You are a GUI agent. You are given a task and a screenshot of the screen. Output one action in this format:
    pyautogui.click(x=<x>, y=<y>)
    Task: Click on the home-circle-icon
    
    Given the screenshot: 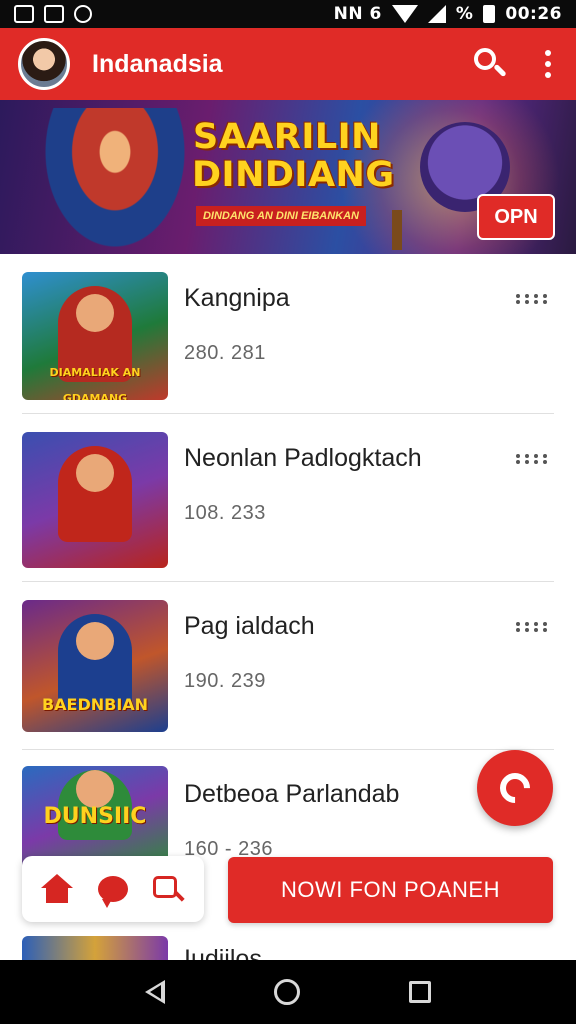 What is the action you would take?
    pyautogui.click(x=286, y=992)
    